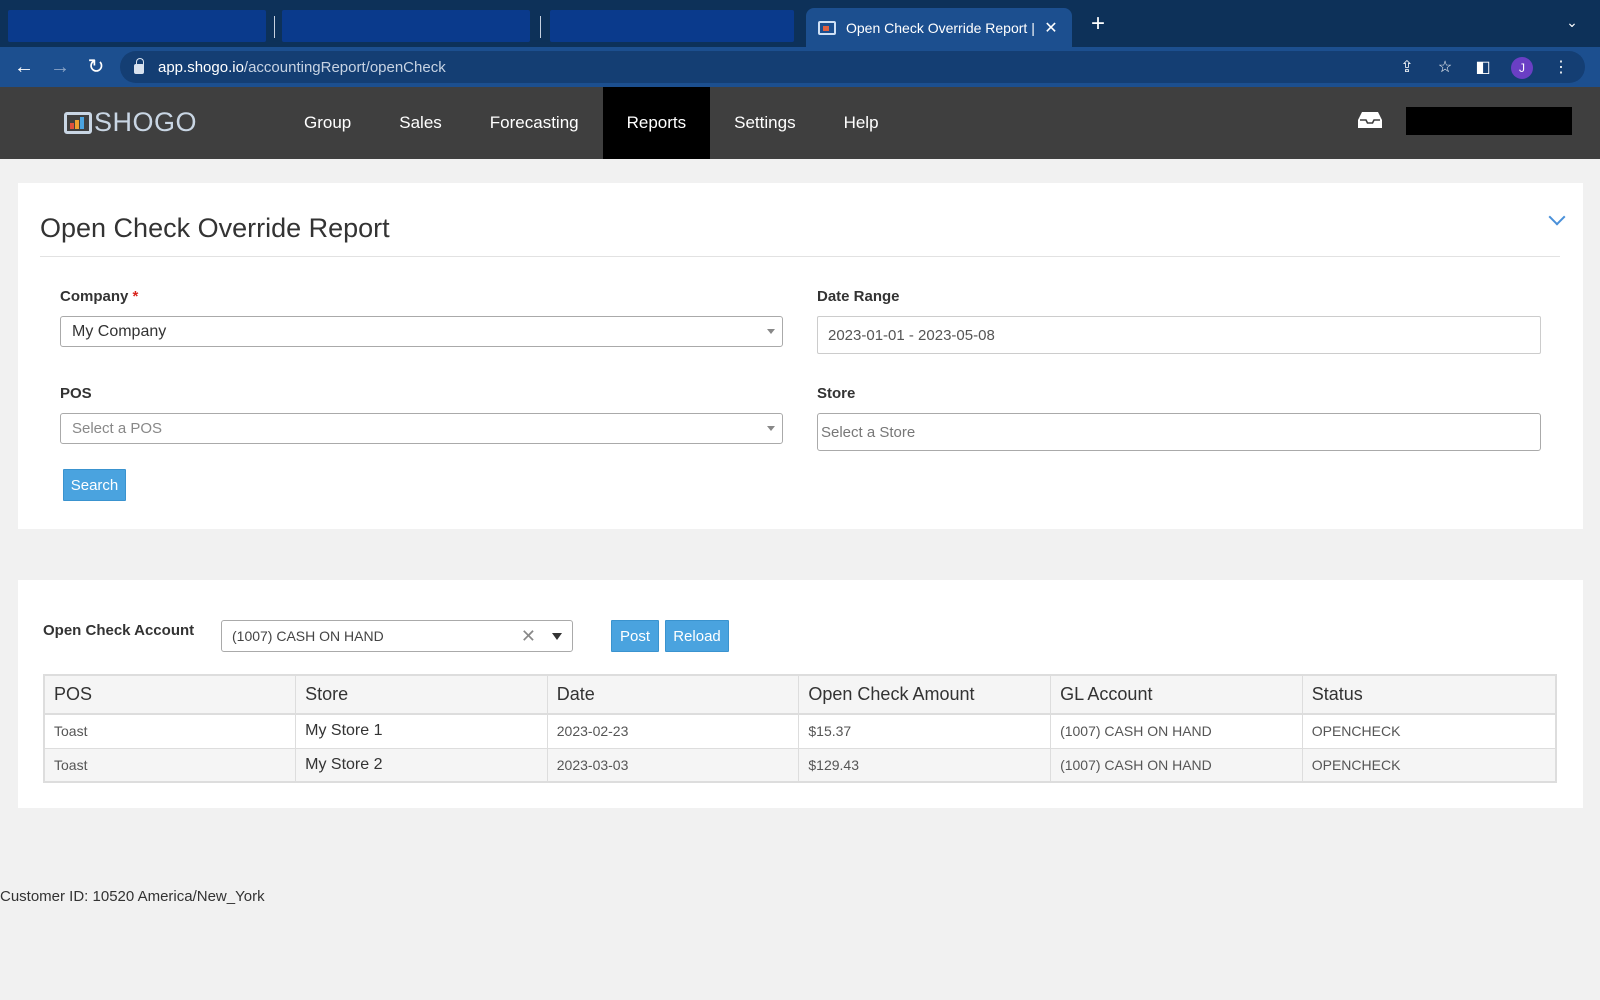 Image resolution: width=1600 pixels, height=1000 pixels. I want to click on logo-text: SHOGO, so click(146, 122).